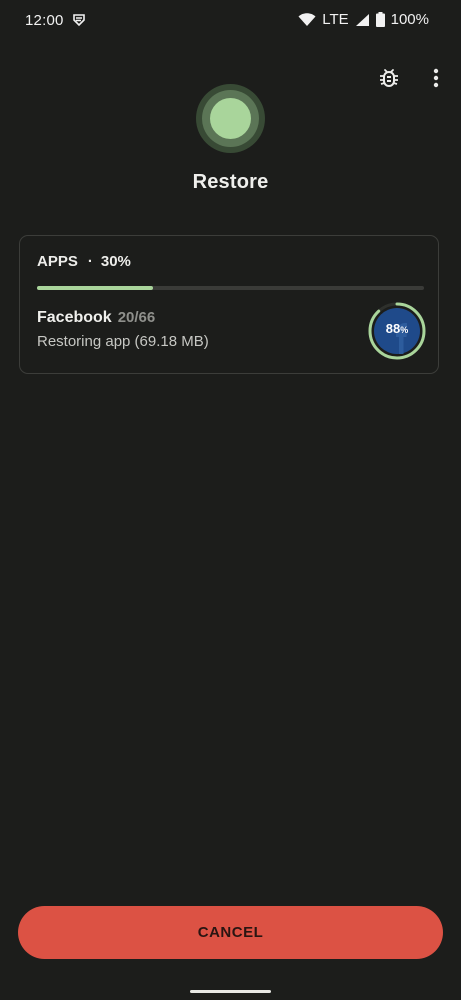  What do you see at coordinates (335, 19) in the screenshot?
I see `network-type: LTE` at bounding box center [335, 19].